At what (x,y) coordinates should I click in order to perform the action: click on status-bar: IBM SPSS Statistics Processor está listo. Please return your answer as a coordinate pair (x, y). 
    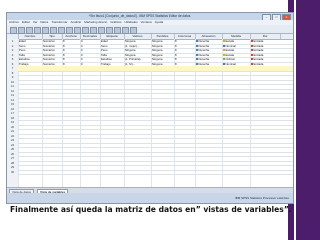
    Looking at the image, I should click on (150, 198).